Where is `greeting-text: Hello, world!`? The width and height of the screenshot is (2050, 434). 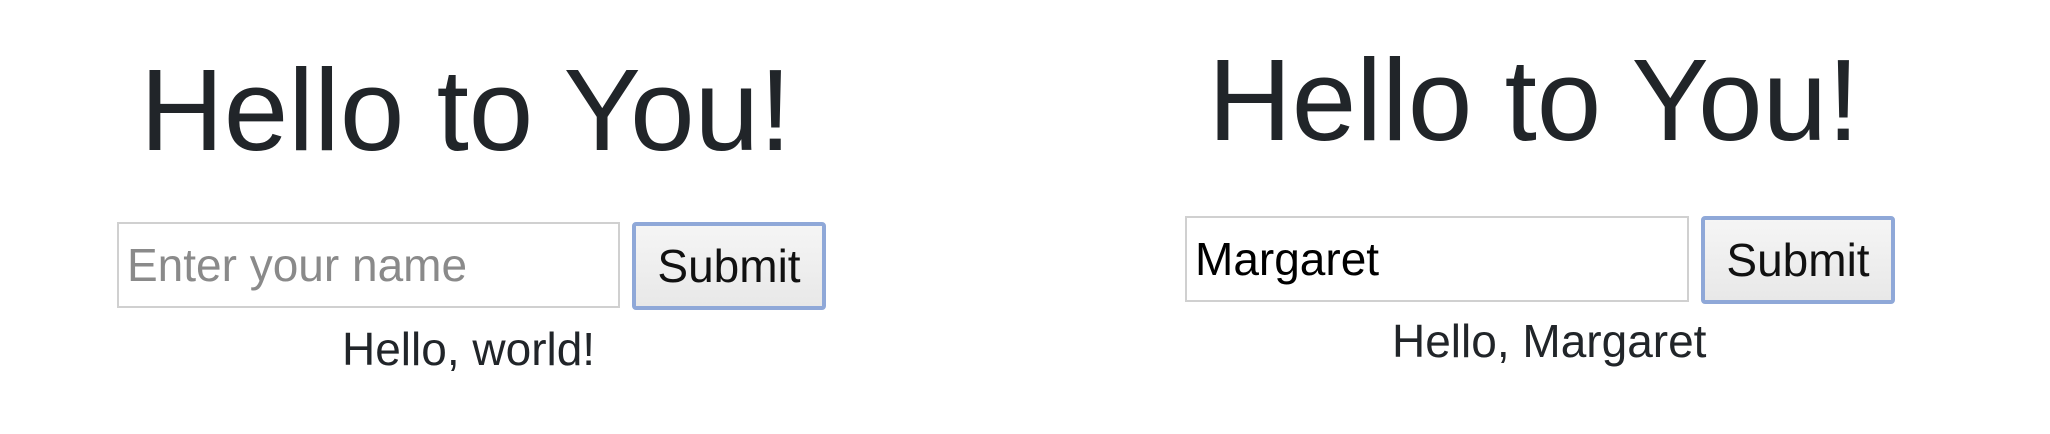 greeting-text: Hello, world! is located at coordinates (469, 349).